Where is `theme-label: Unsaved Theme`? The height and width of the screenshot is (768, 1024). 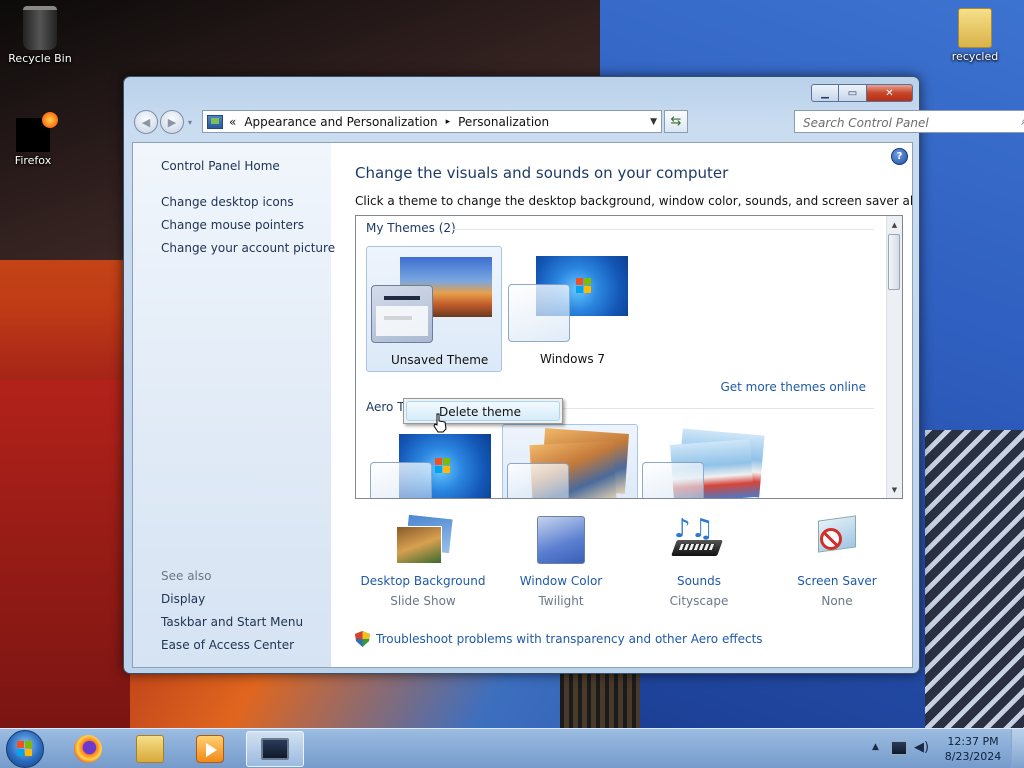 theme-label: Unsaved Theme is located at coordinates (440, 360).